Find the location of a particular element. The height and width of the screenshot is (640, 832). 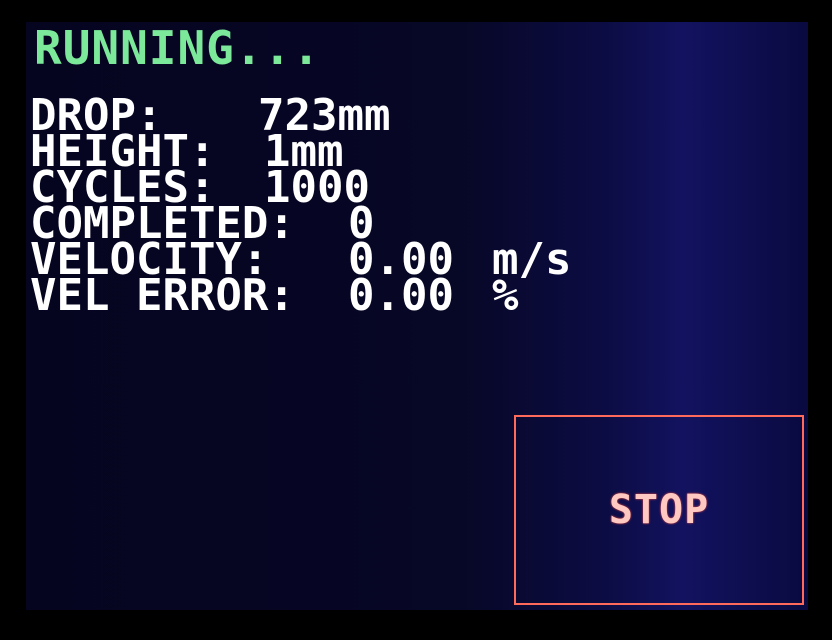

vel-error-row: VEL ERROR: 0.00 % is located at coordinates (274, 296).